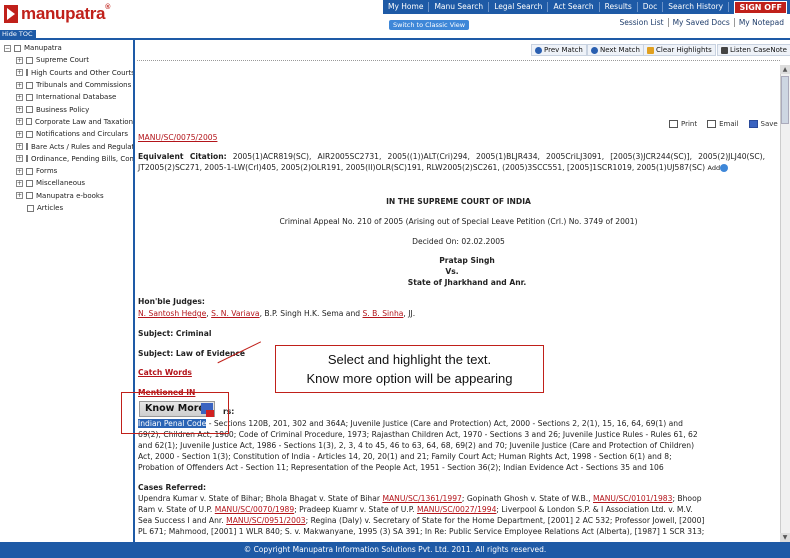 The image size is (790, 558). What do you see at coordinates (574, 7) in the screenshot?
I see `nav-act-search: Act Search` at bounding box center [574, 7].